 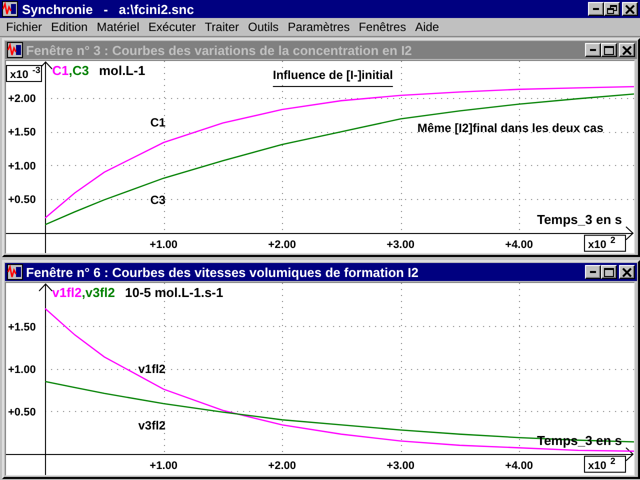 I want to click on menu-item: Aide, so click(x=427, y=27).